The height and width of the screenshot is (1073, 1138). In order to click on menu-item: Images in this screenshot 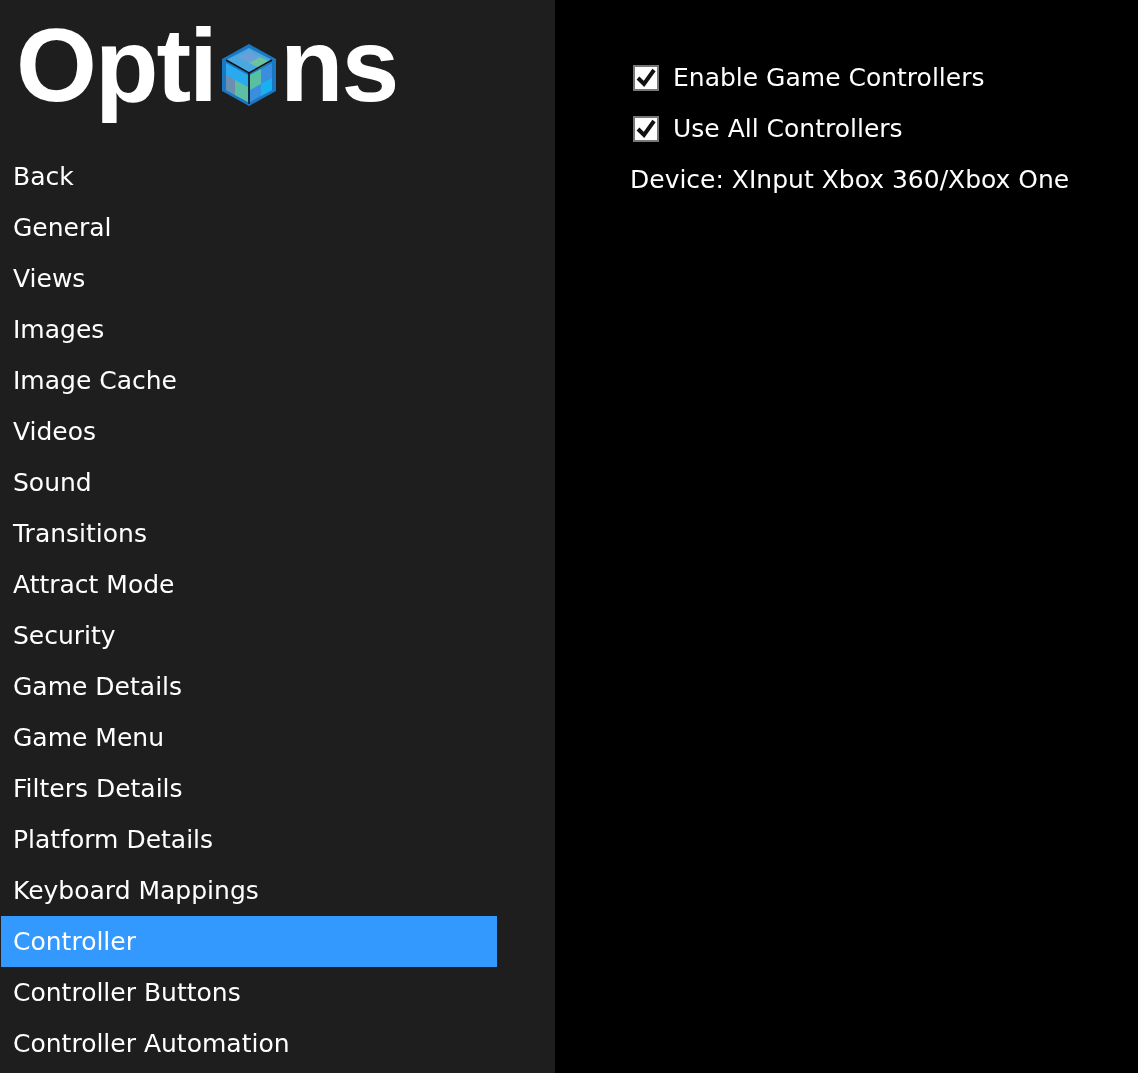, I will do `click(249, 329)`.